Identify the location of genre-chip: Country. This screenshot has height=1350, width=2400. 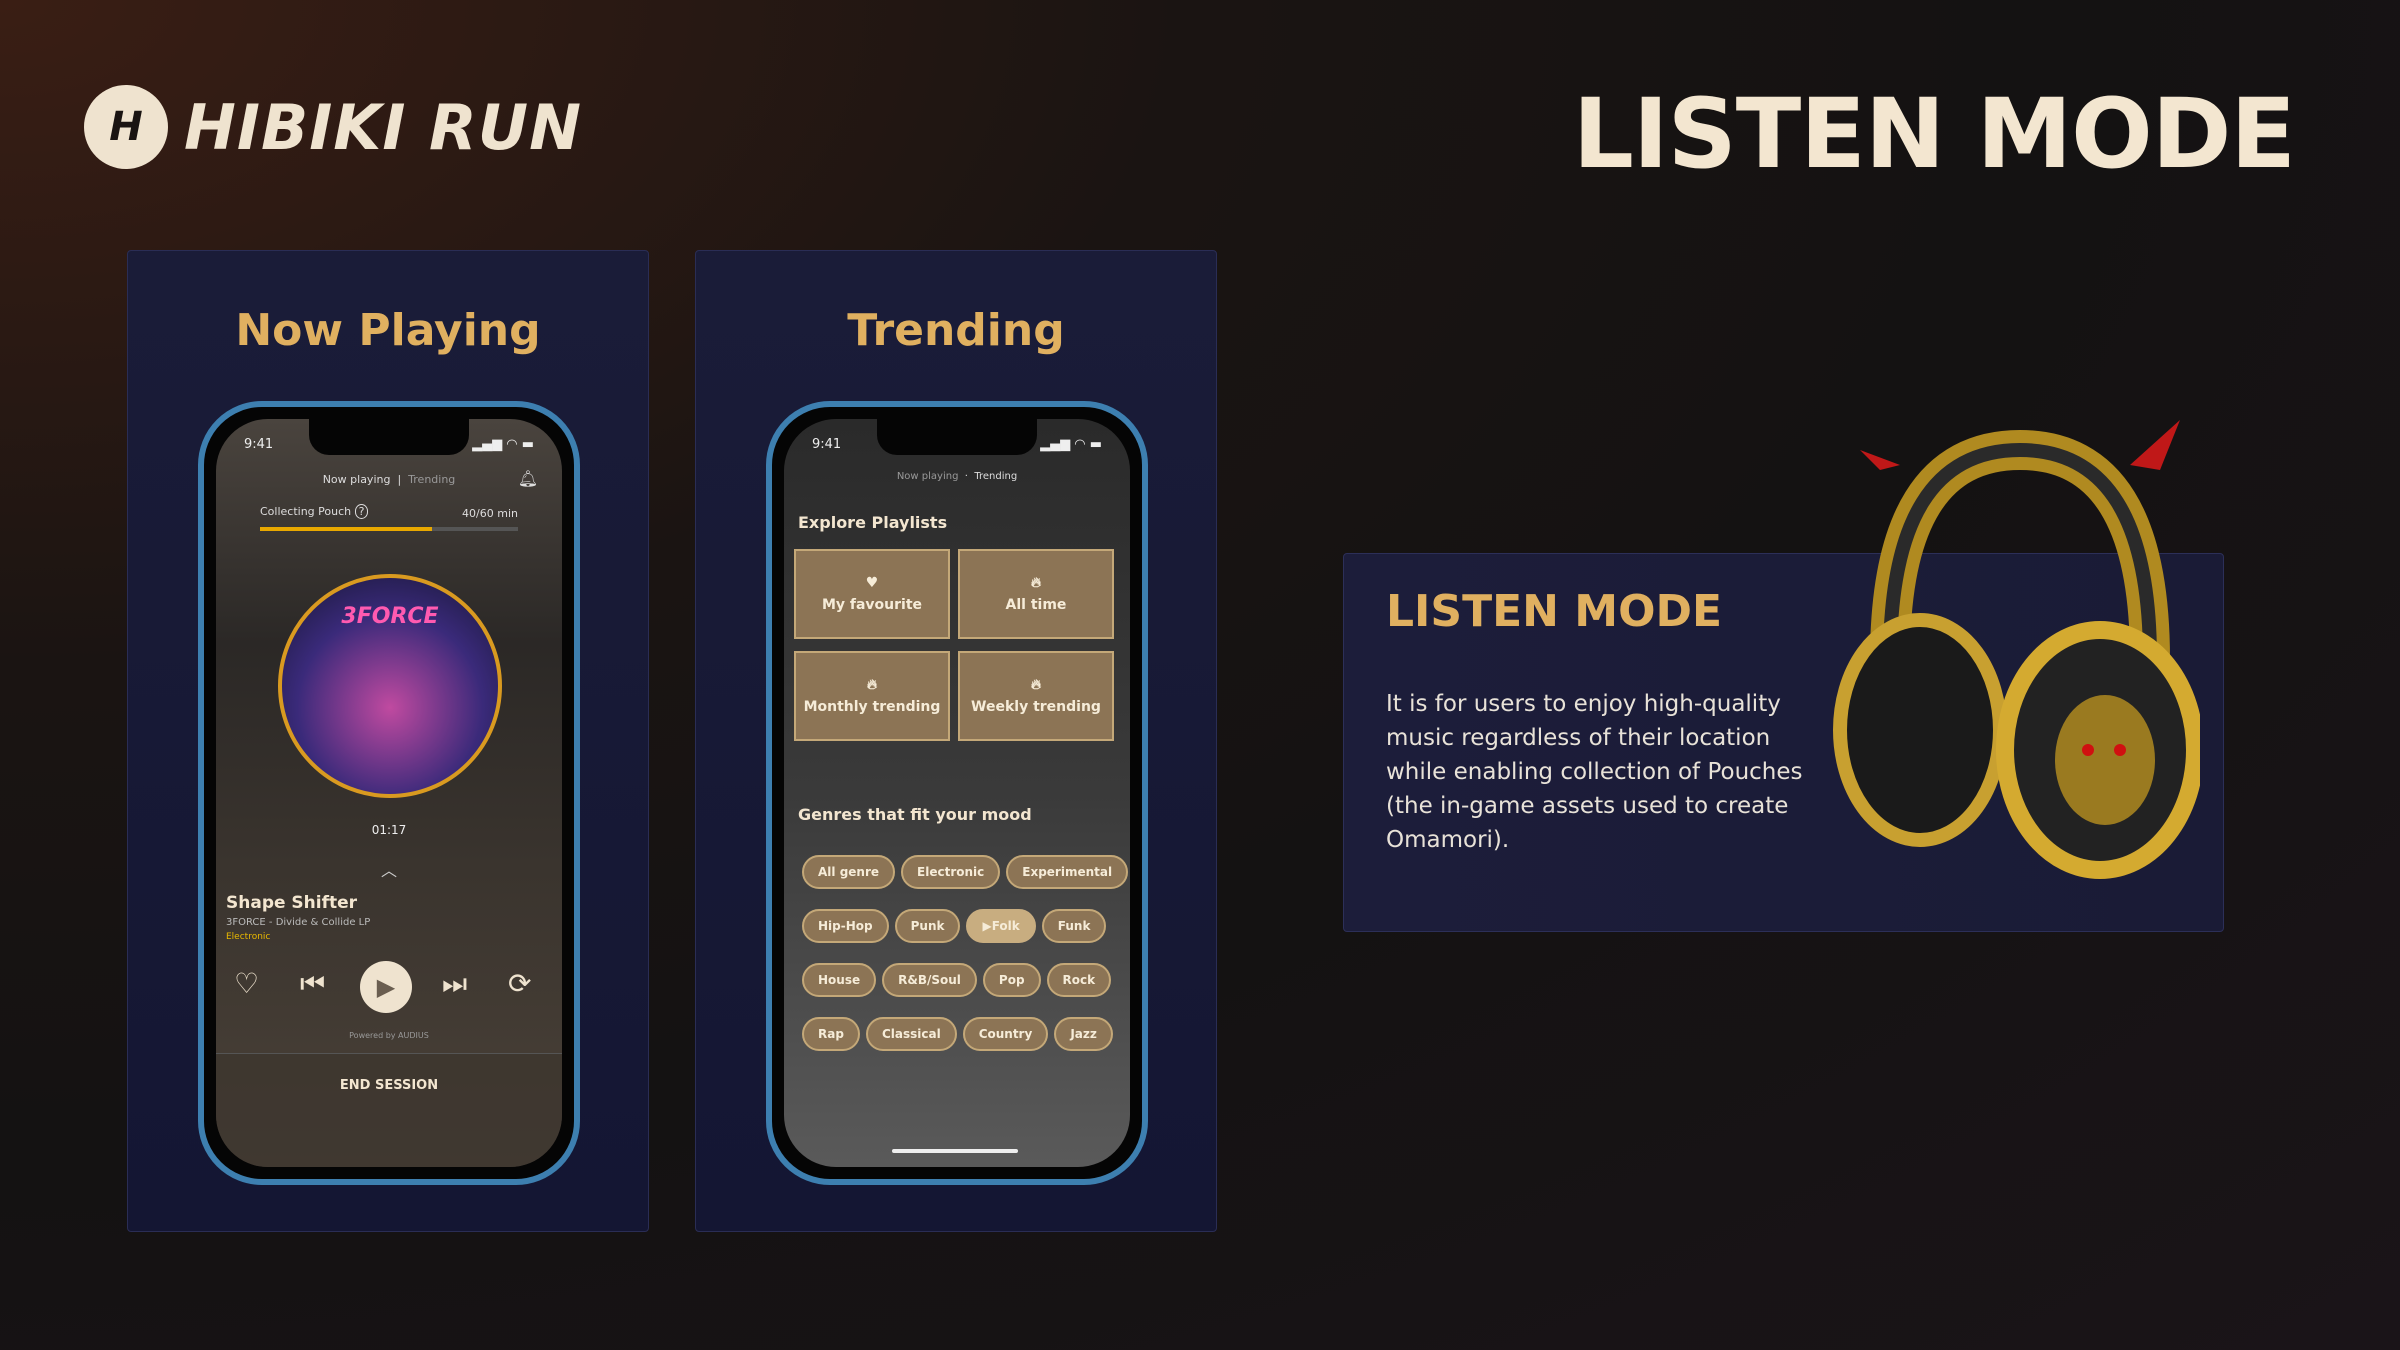
(1005, 1034).